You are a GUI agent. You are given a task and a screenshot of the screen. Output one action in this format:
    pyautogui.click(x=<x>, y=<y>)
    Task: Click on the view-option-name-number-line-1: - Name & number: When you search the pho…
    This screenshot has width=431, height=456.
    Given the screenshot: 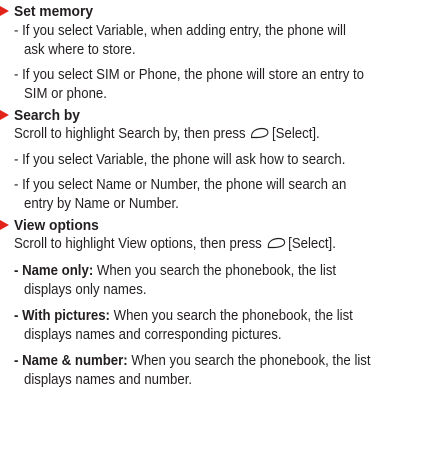 What is the action you would take?
    pyautogui.click(x=192, y=360)
    